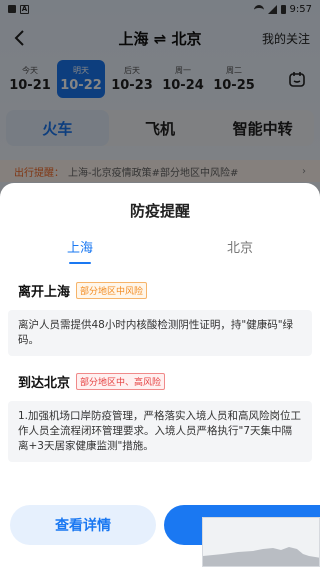  I want to click on risk-badge-high: 部分地区中、高风险, so click(121, 381).